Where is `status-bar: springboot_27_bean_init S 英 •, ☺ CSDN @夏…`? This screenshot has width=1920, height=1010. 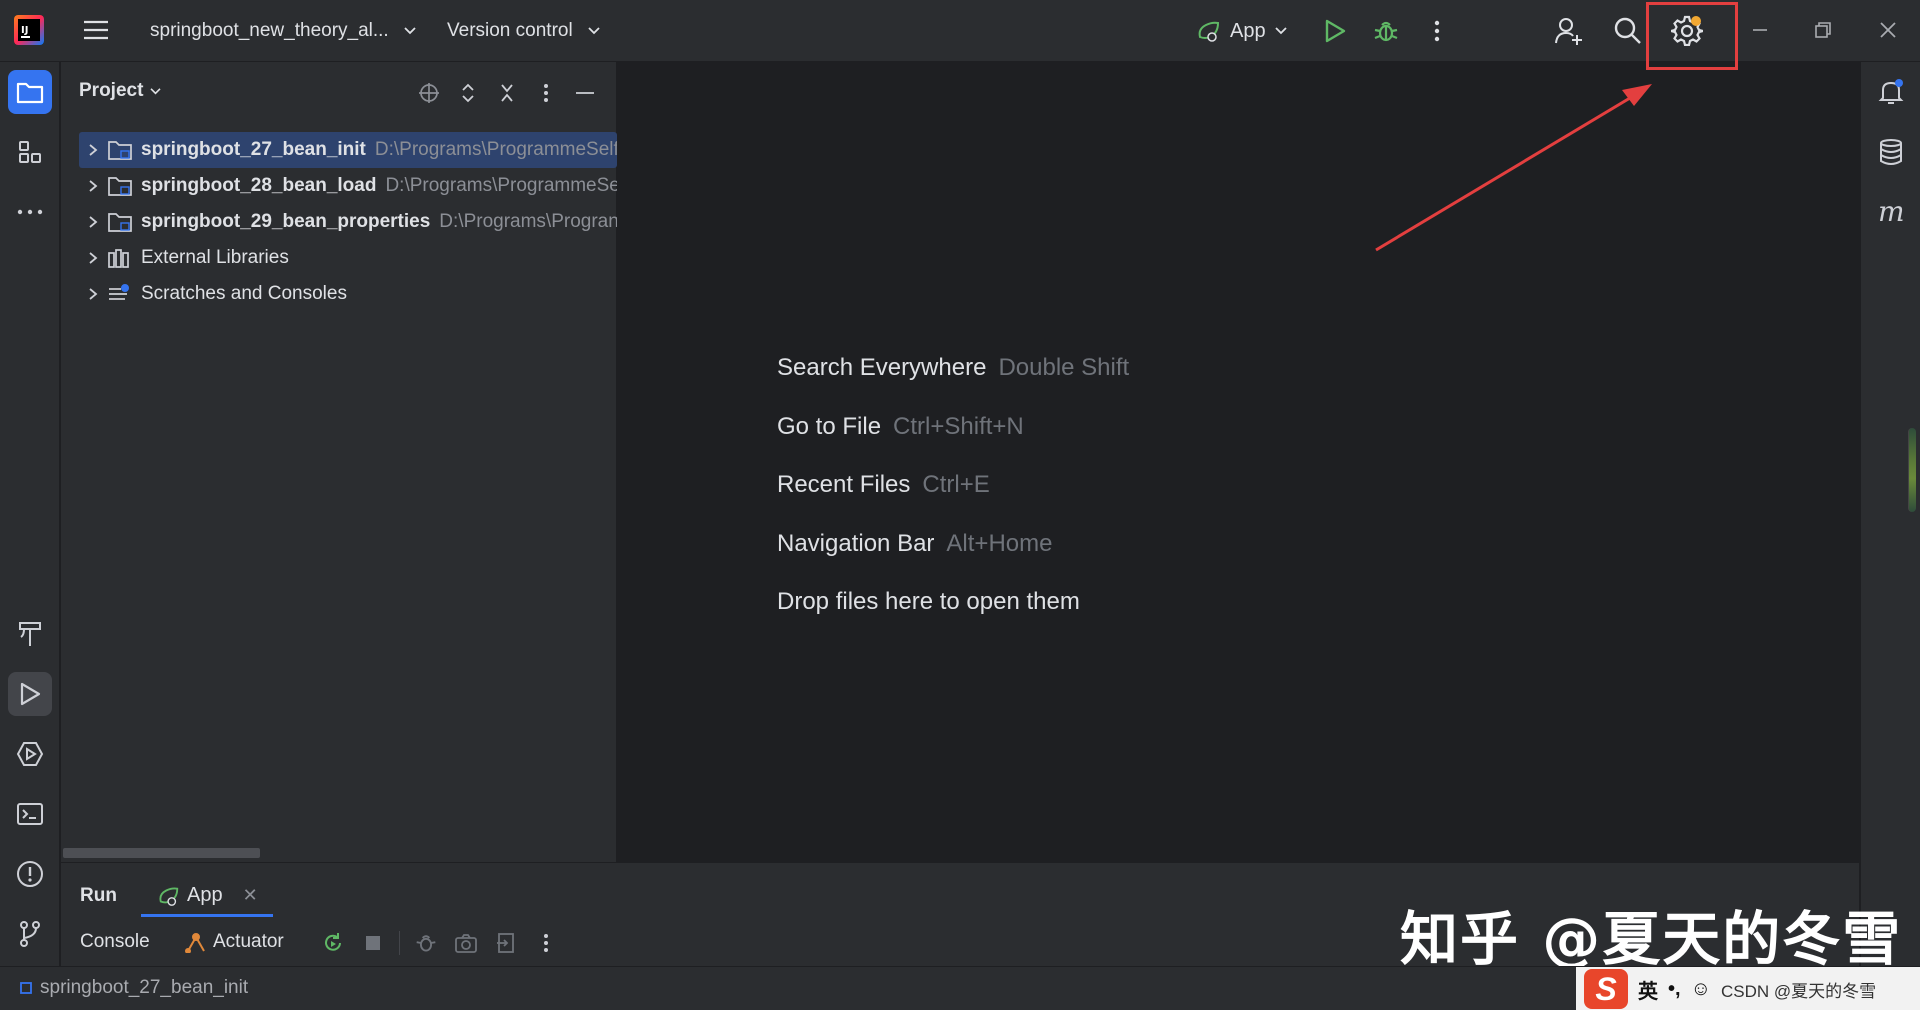 status-bar: springboot_27_bean_init S 英 •, ☺ CSDN @夏… is located at coordinates (960, 988).